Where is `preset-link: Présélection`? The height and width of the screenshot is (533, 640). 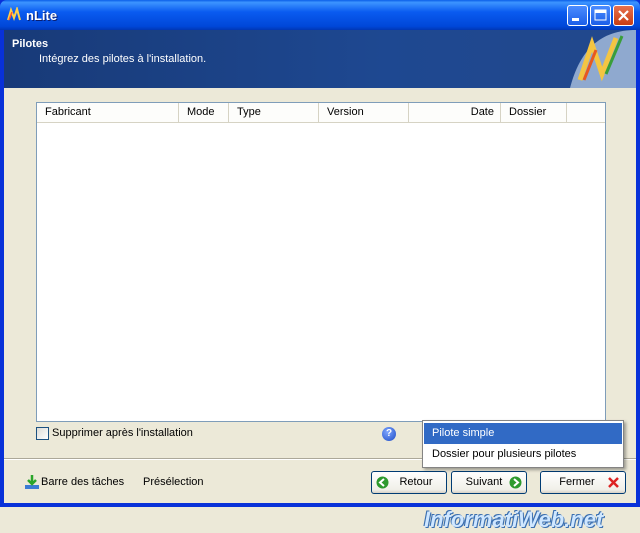
preset-link: Présélection is located at coordinates (173, 482).